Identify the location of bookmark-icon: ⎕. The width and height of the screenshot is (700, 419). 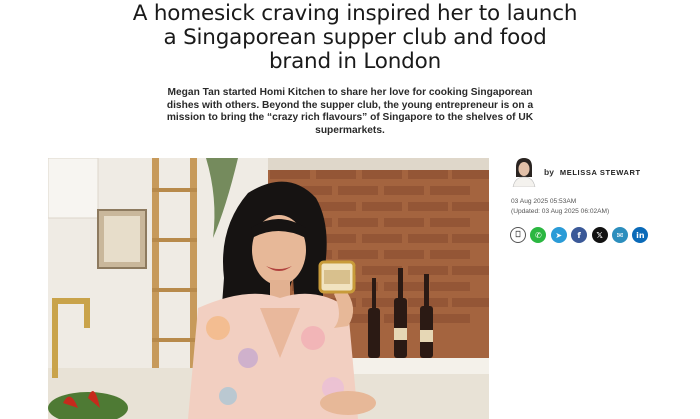
(518, 235).